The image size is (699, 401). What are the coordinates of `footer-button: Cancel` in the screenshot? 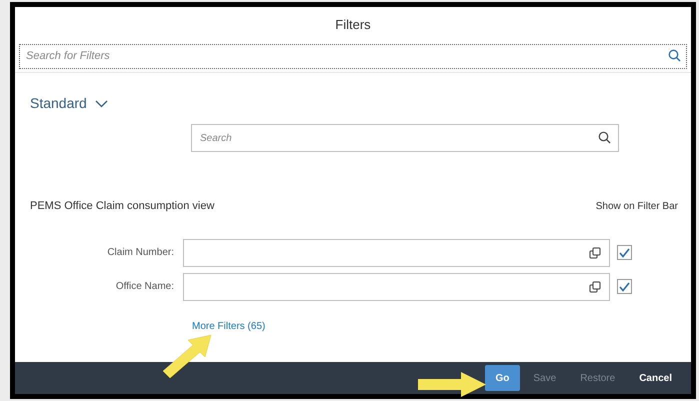 It's located at (655, 378).